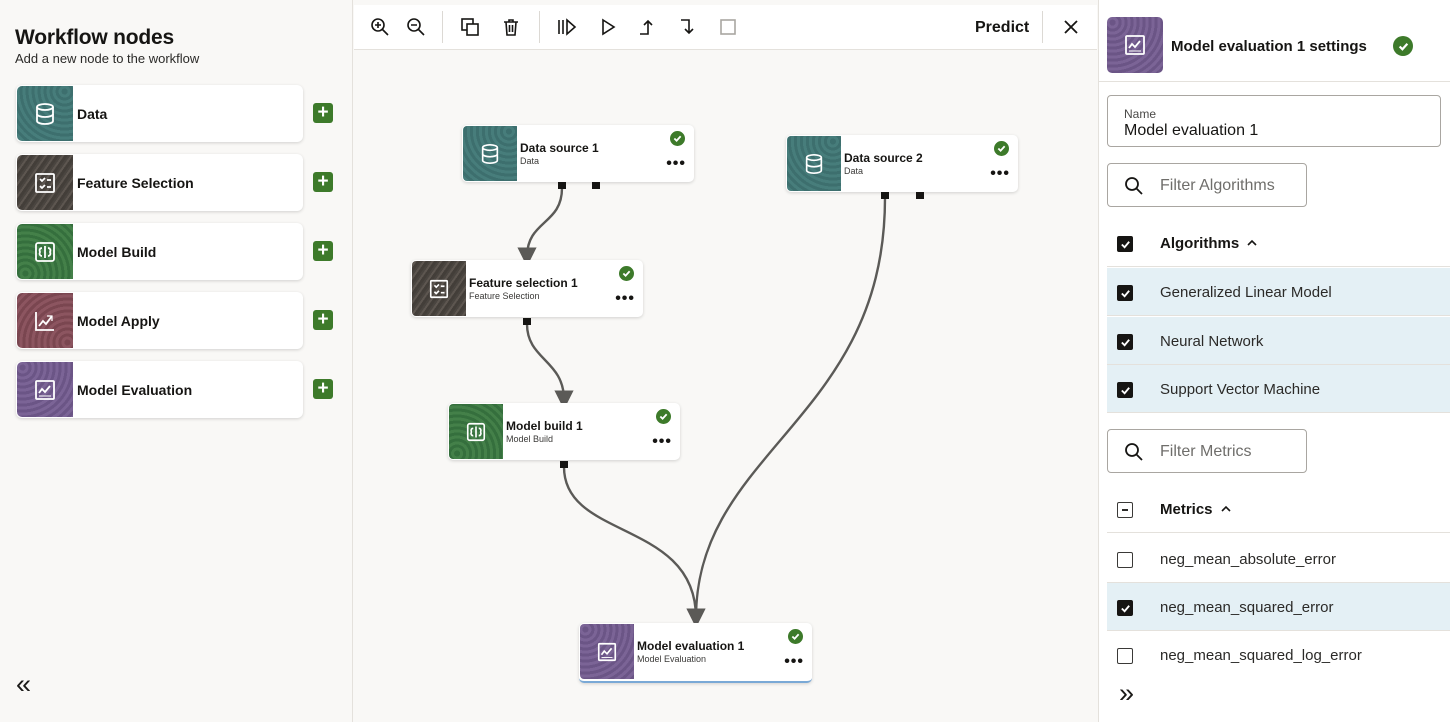 Image resolution: width=1450 pixels, height=722 pixels. Describe the element at coordinates (1212, 341) in the screenshot. I see `algorithm-label: Neural Network` at that location.